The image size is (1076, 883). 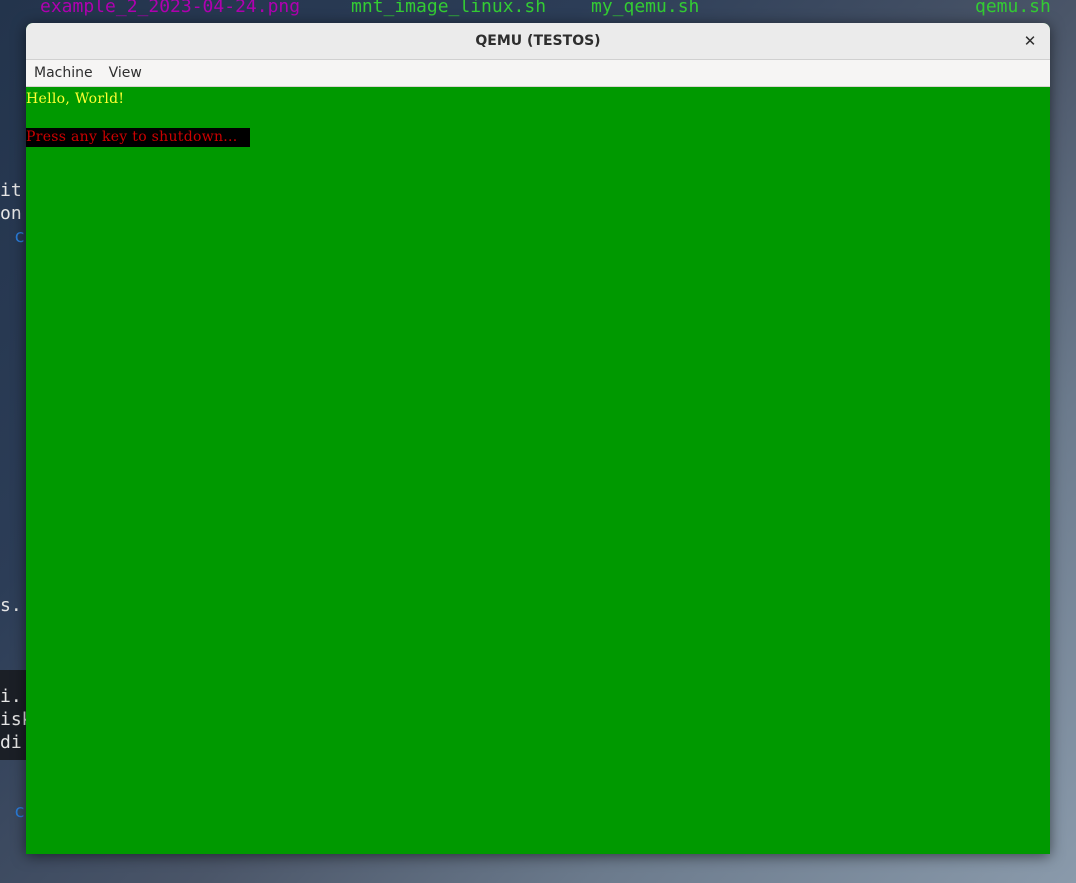 I want to click on close-icon: ✕, so click(x=1030, y=41).